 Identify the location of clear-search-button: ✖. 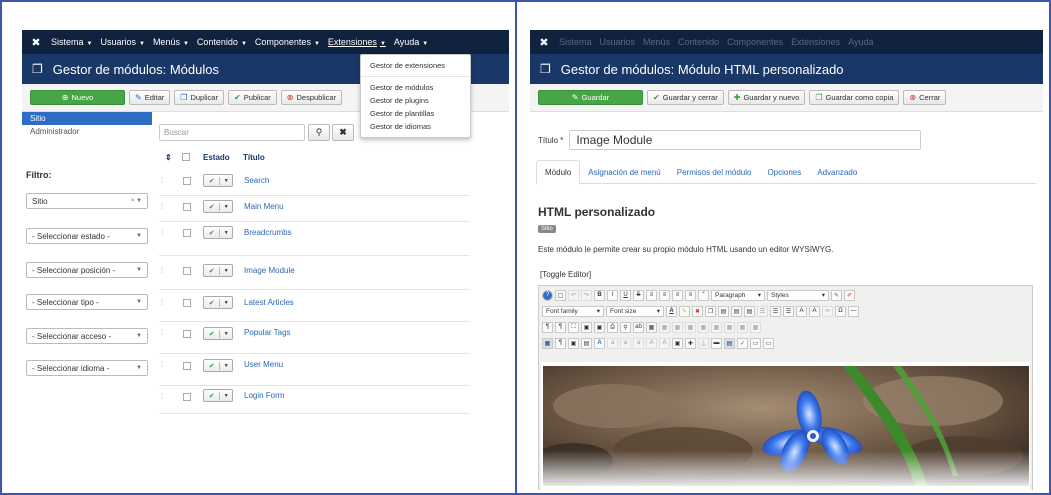
(343, 132).